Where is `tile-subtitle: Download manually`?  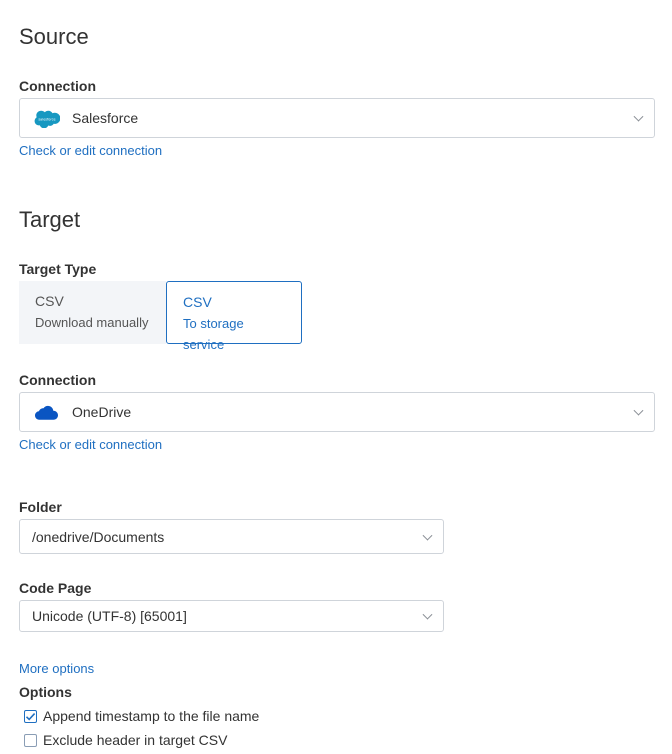 tile-subtitle: Download manually is located at coordinates (92, 322).